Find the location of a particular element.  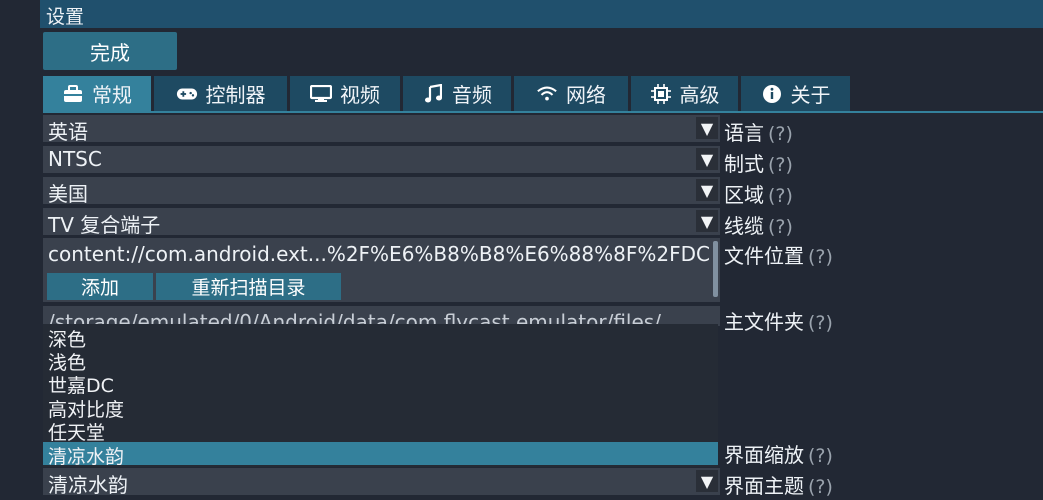

theme-label: 界面主题 (?) is located at coordinates (778, 486).